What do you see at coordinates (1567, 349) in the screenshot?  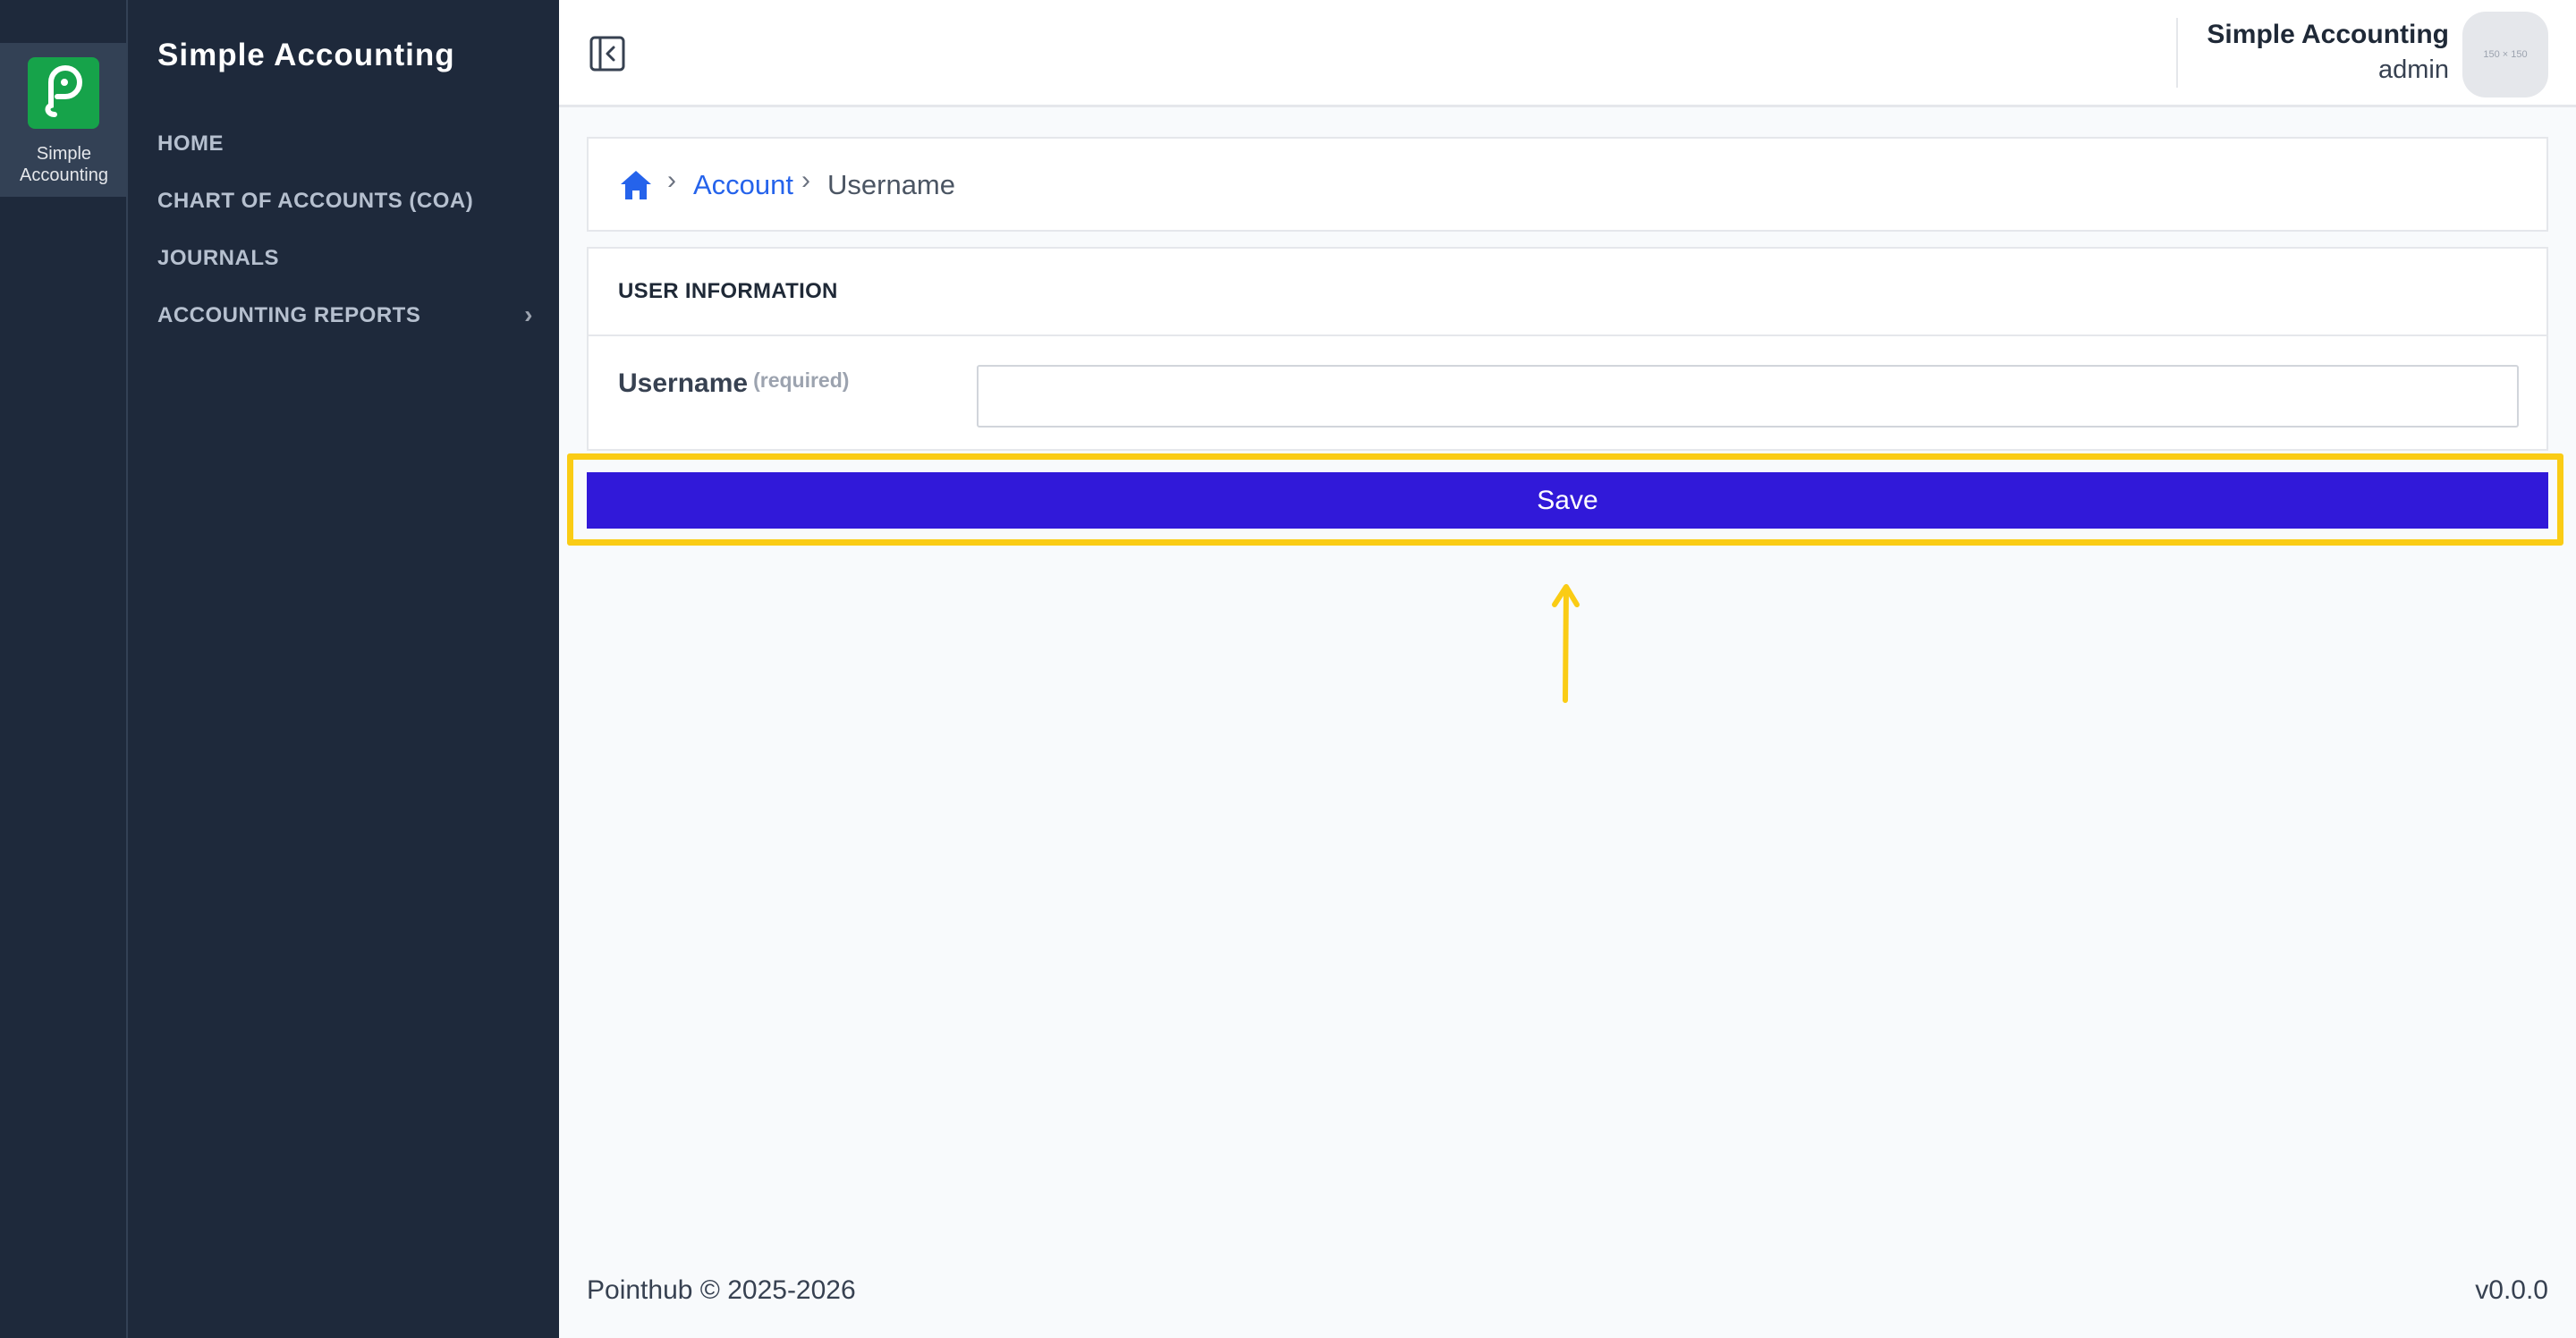 I see `user-information-card: USER INFORMATION Username (required)` at bounding box center [1567, 349].